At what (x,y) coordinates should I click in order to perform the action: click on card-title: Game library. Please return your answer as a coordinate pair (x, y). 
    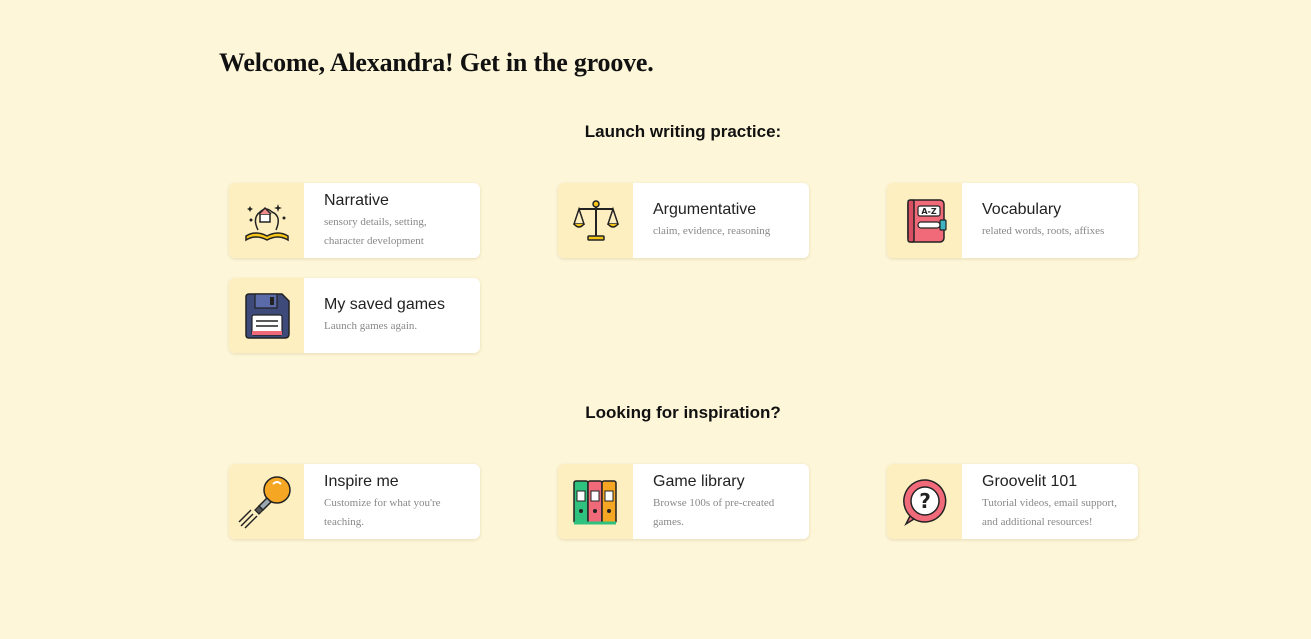
    Looking at the image, I should click on (699, 481).